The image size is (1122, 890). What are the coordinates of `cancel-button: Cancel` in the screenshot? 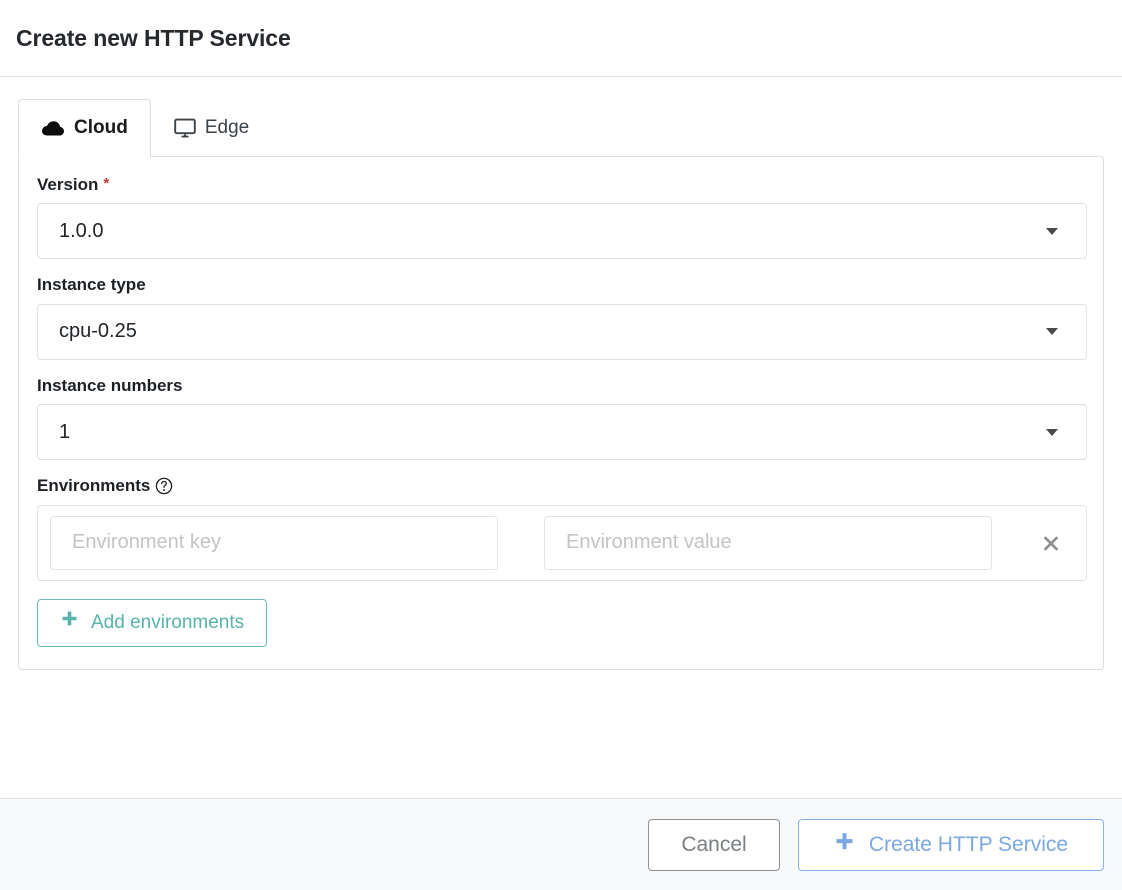 It's located at (714, 844).